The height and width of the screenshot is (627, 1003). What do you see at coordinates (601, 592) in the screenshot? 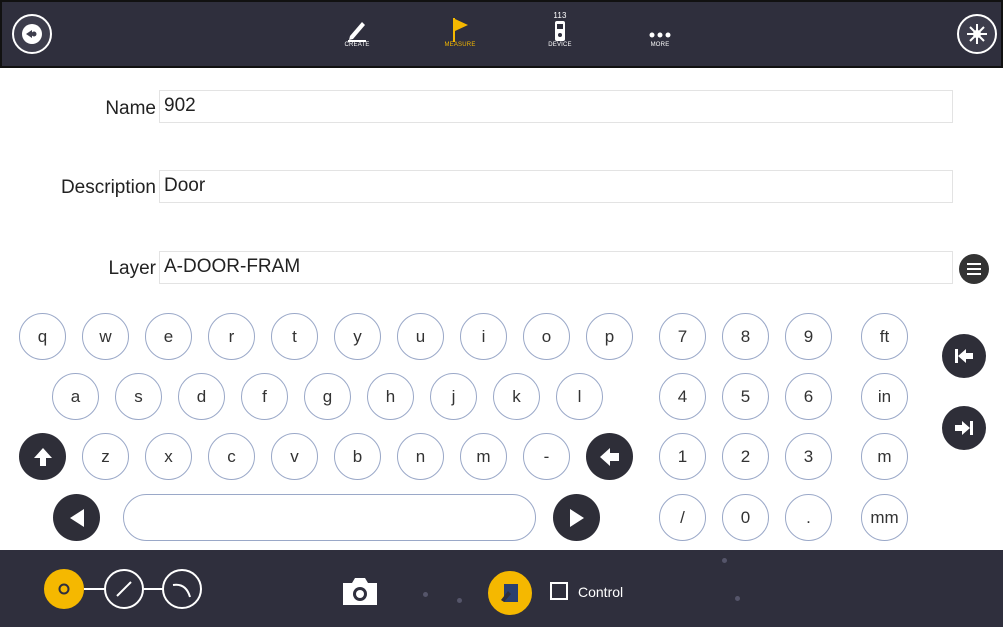
I see `control-label: Control` at bounding box center [601, 592].